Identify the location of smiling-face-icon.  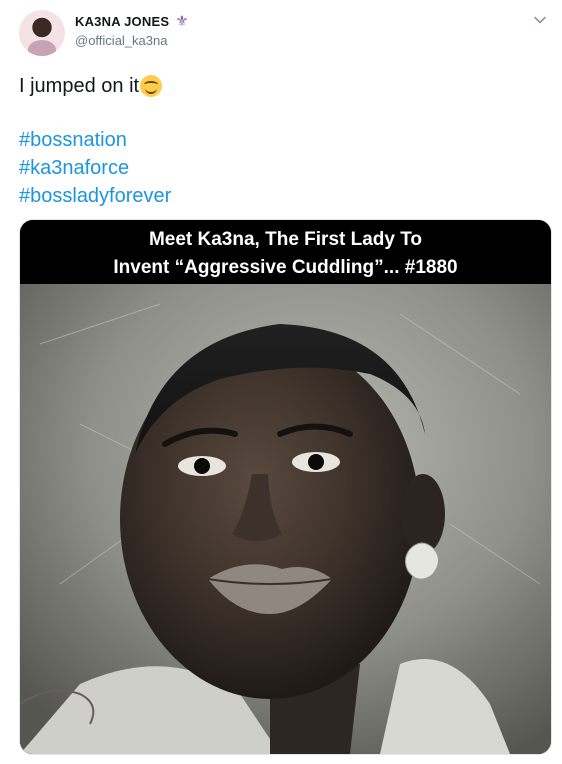
(151, 86).